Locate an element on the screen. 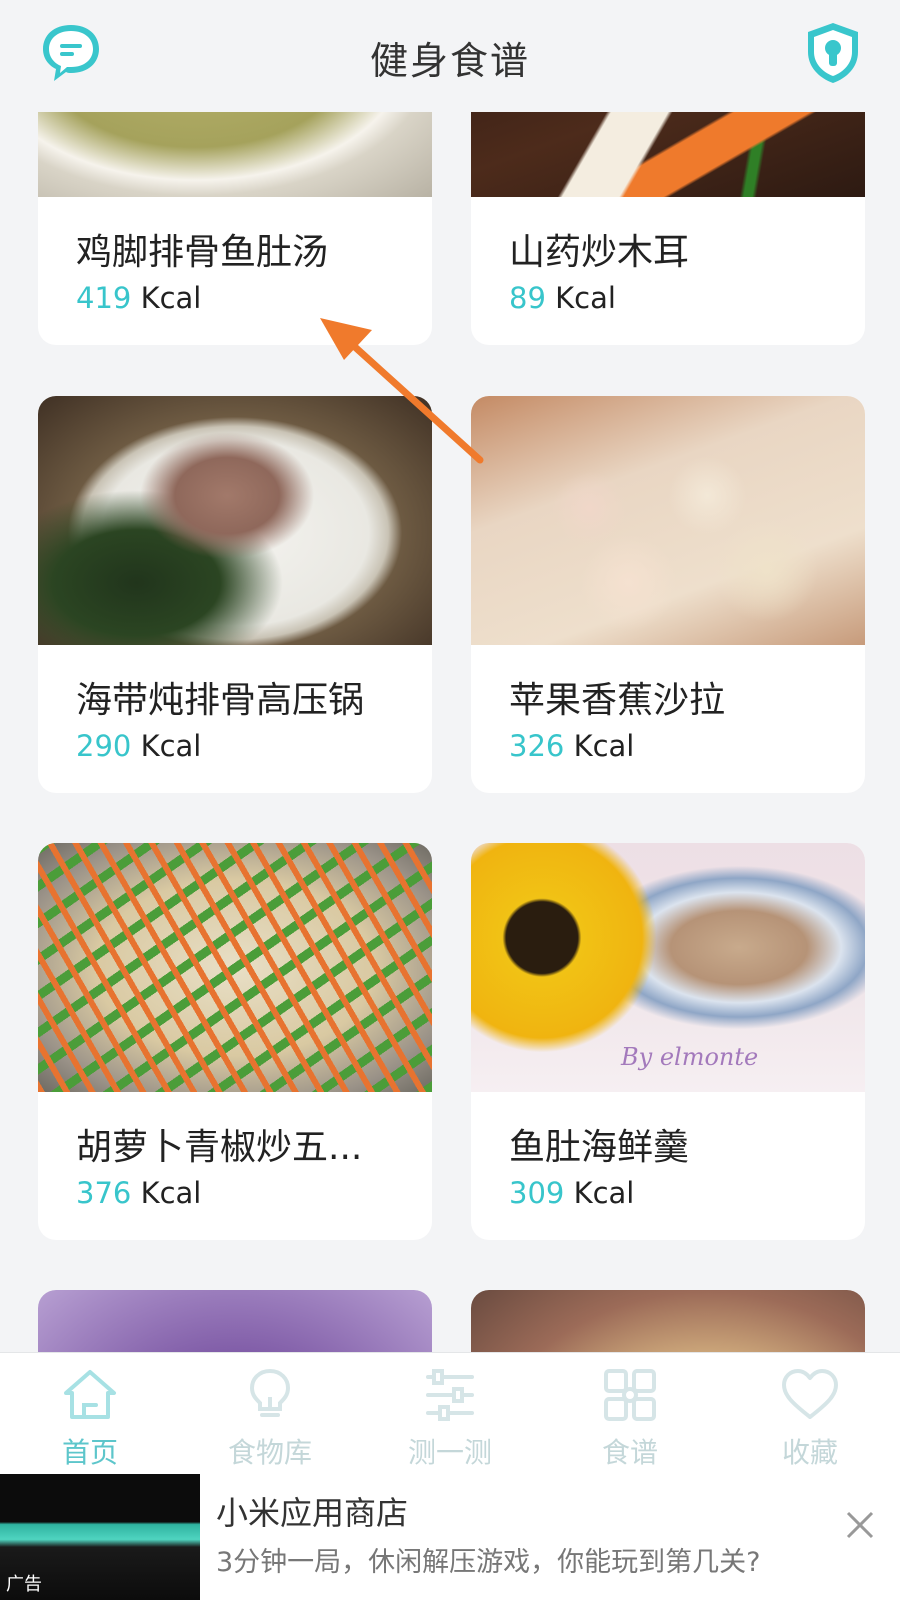 This screenshot has width=900, height=1600. ad-thumbnail: 广告 is located at coordinates (100, 1537).